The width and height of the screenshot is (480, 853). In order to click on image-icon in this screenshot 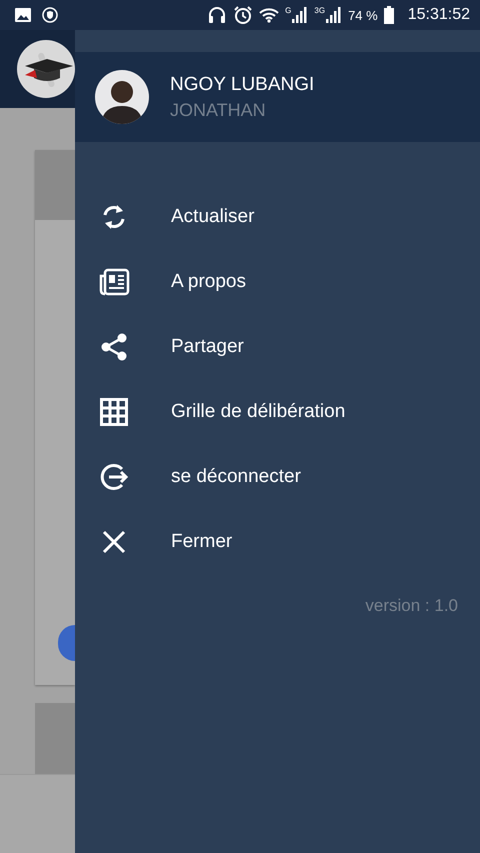, I will do `click(23, 15)`.